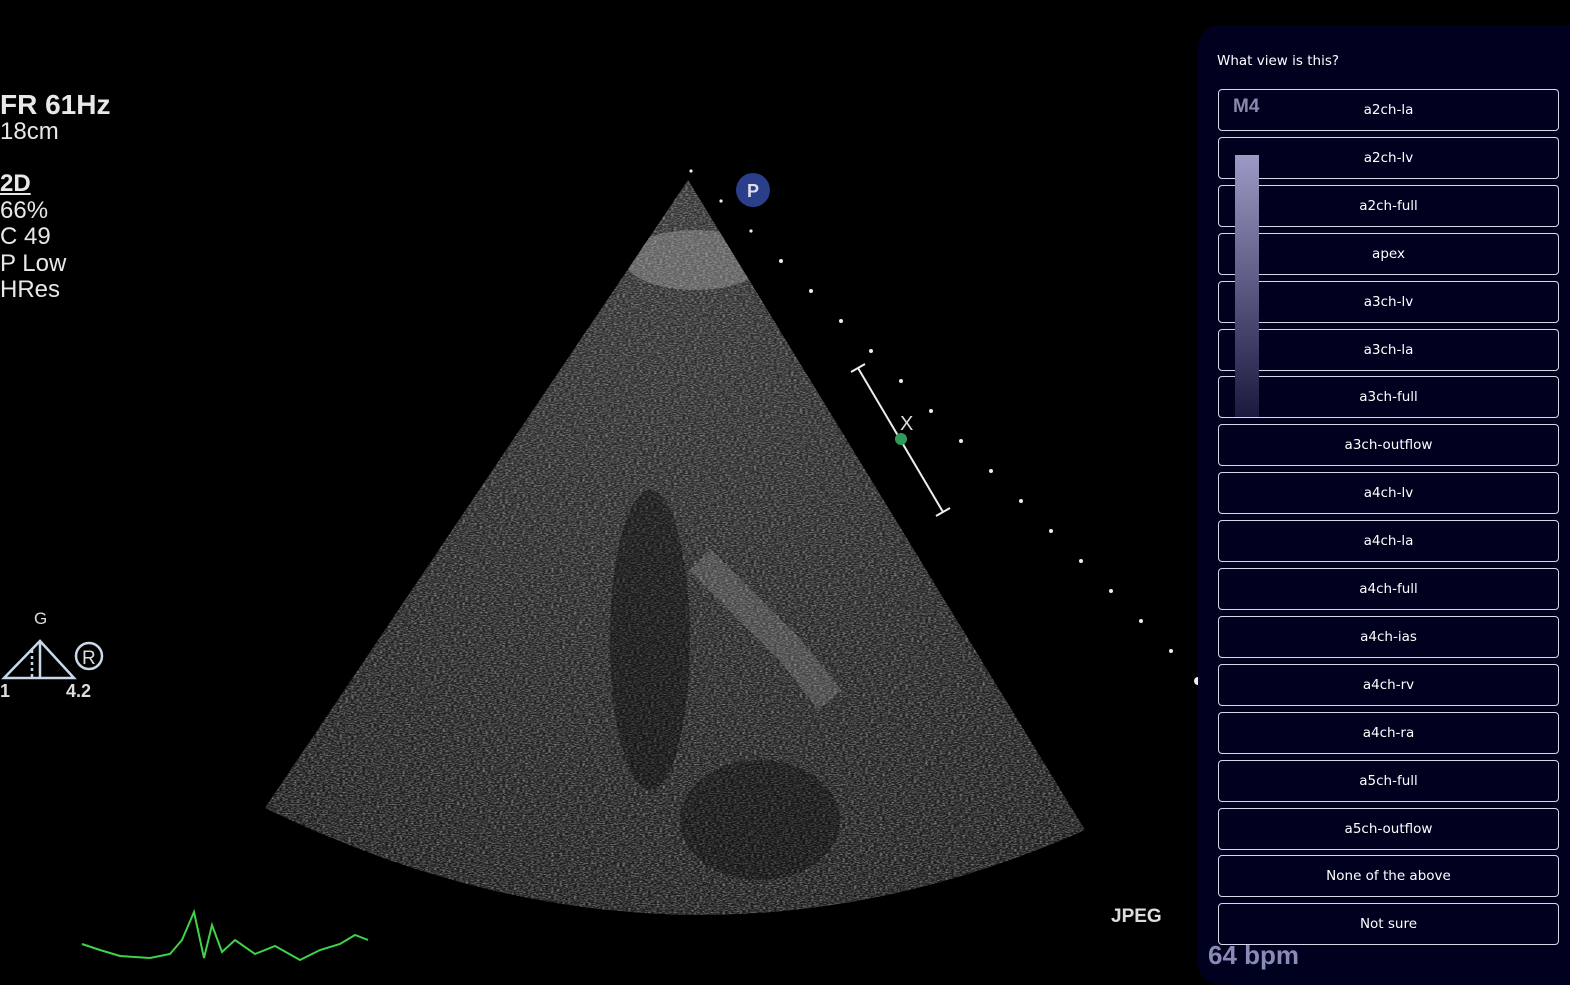 The height and width of the screenshot is (985, 1570). Describe the element at coordinates (1388, 828) in the screenshot. I see `option-button: a5ch-outflow` at that location.